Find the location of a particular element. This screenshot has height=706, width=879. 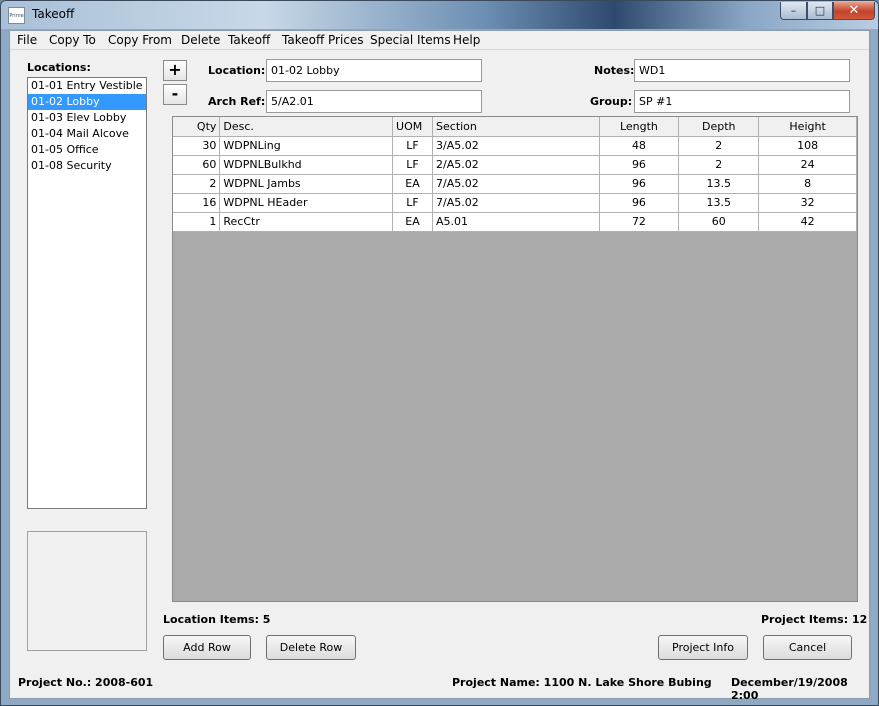

table-row: 1 RecCtr EA A5.01 72 60 42 is located at coordinates (515, 222).